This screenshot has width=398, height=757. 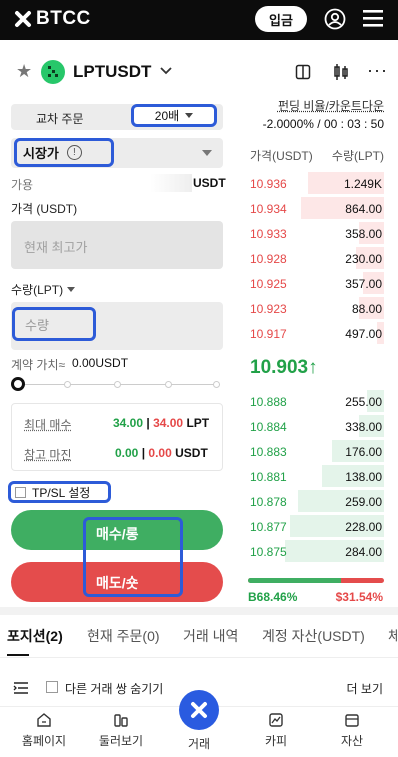 What do you see at coordinates (199, 710) in the screenshot?
I see `nav-trade-button` at bounding box center [199, 710].